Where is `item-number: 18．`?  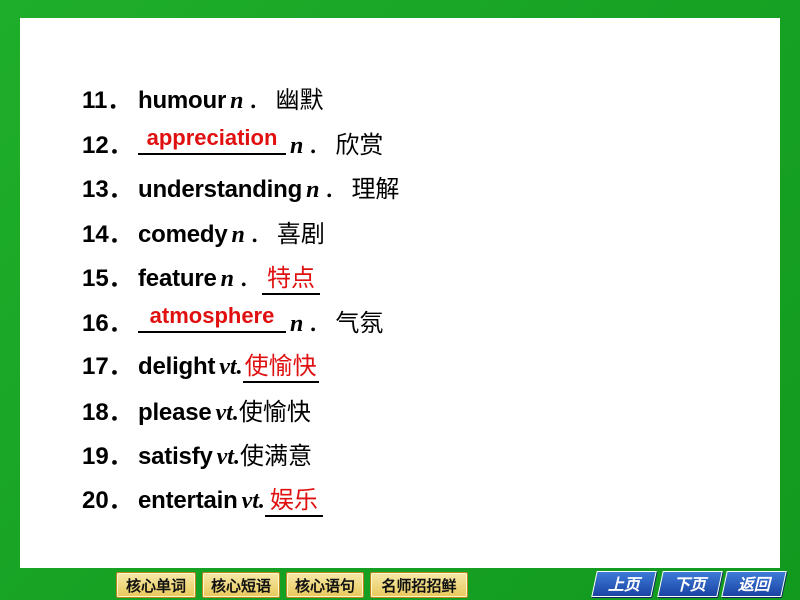 item-number: 18． is located at coordinates (107, 412).